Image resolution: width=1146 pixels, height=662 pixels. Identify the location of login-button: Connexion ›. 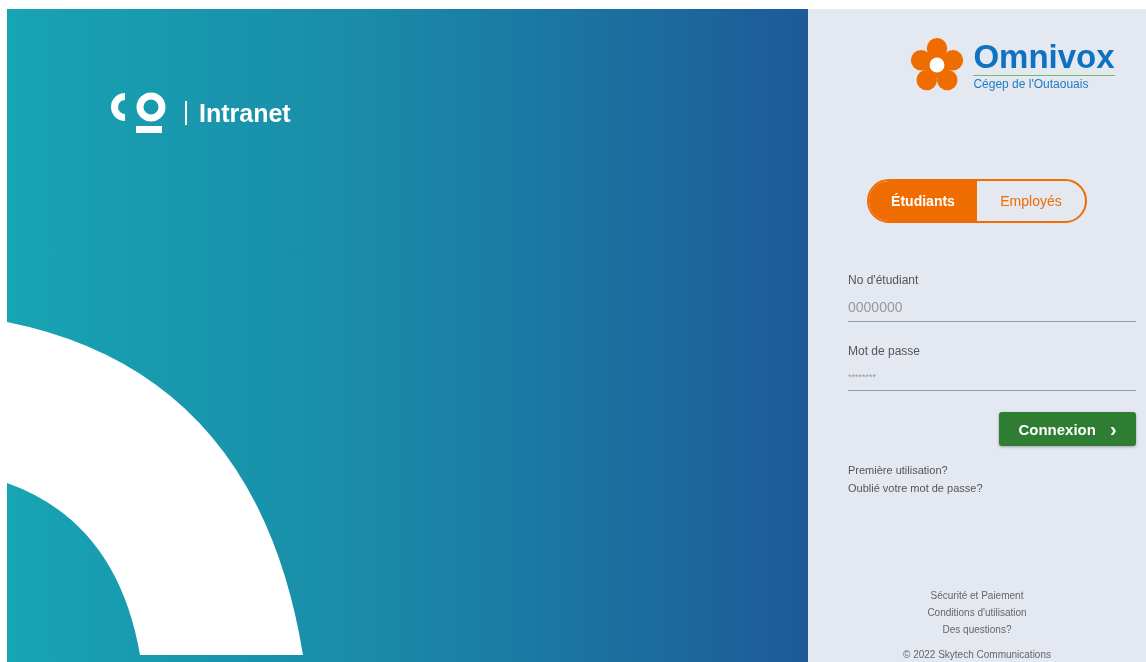
(1067, 429).